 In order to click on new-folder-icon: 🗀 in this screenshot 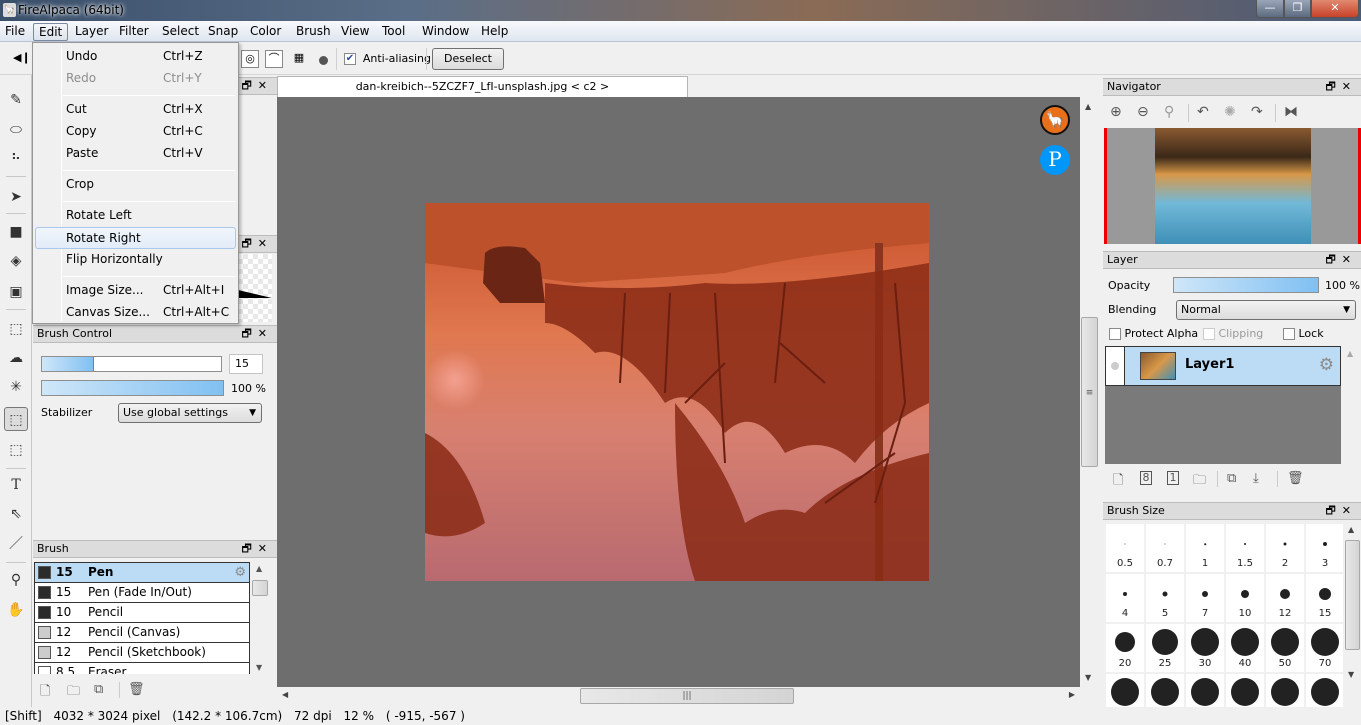, I will do `click(1199, 482)`.